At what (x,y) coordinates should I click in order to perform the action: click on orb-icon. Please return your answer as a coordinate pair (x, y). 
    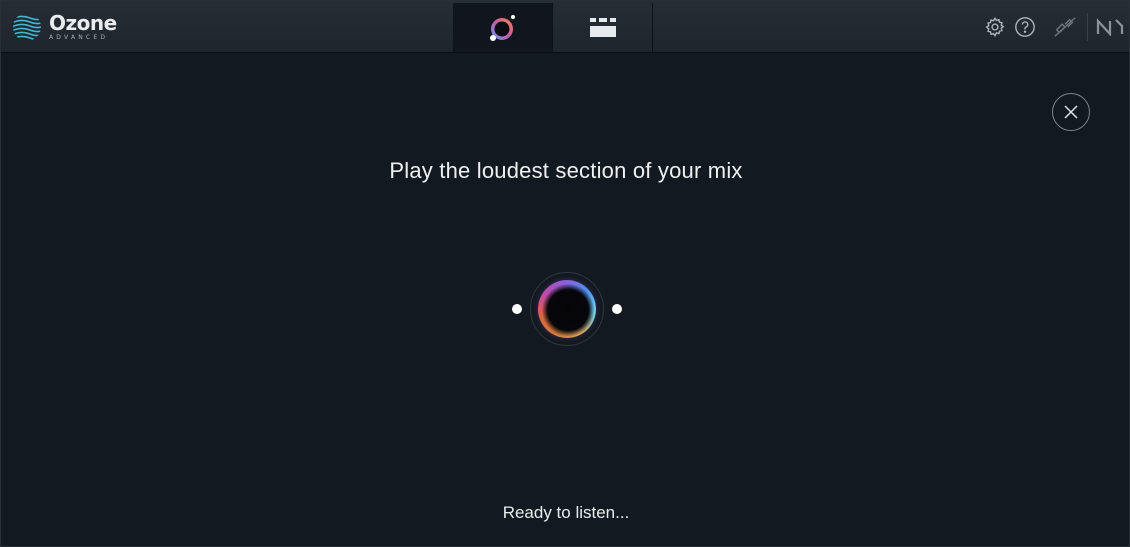
    Looking at the image, I should click on (567, 309).